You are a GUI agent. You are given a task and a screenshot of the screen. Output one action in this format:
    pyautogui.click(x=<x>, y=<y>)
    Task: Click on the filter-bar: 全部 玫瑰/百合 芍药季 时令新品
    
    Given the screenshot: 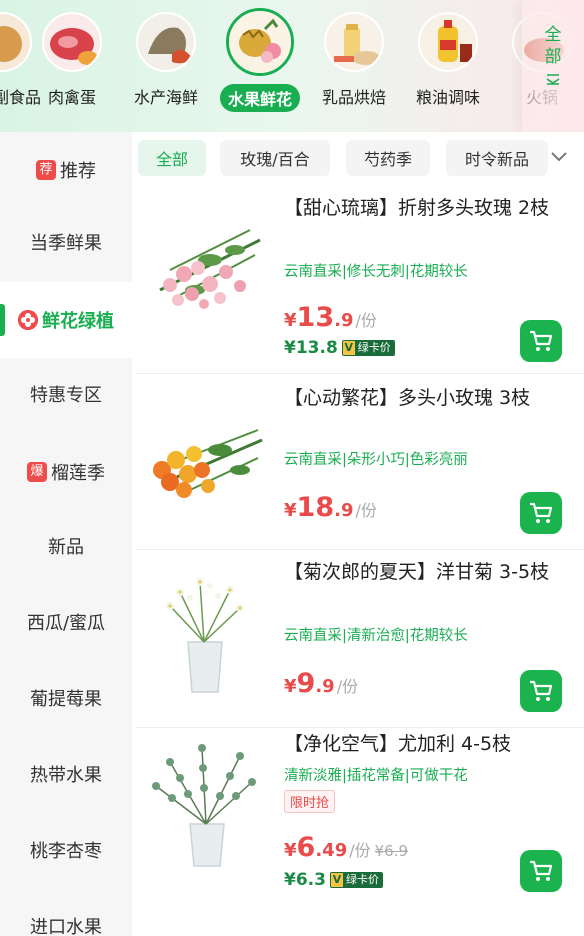 What is the action you would take?
    pyautogui.click(x=358, y=158)
    